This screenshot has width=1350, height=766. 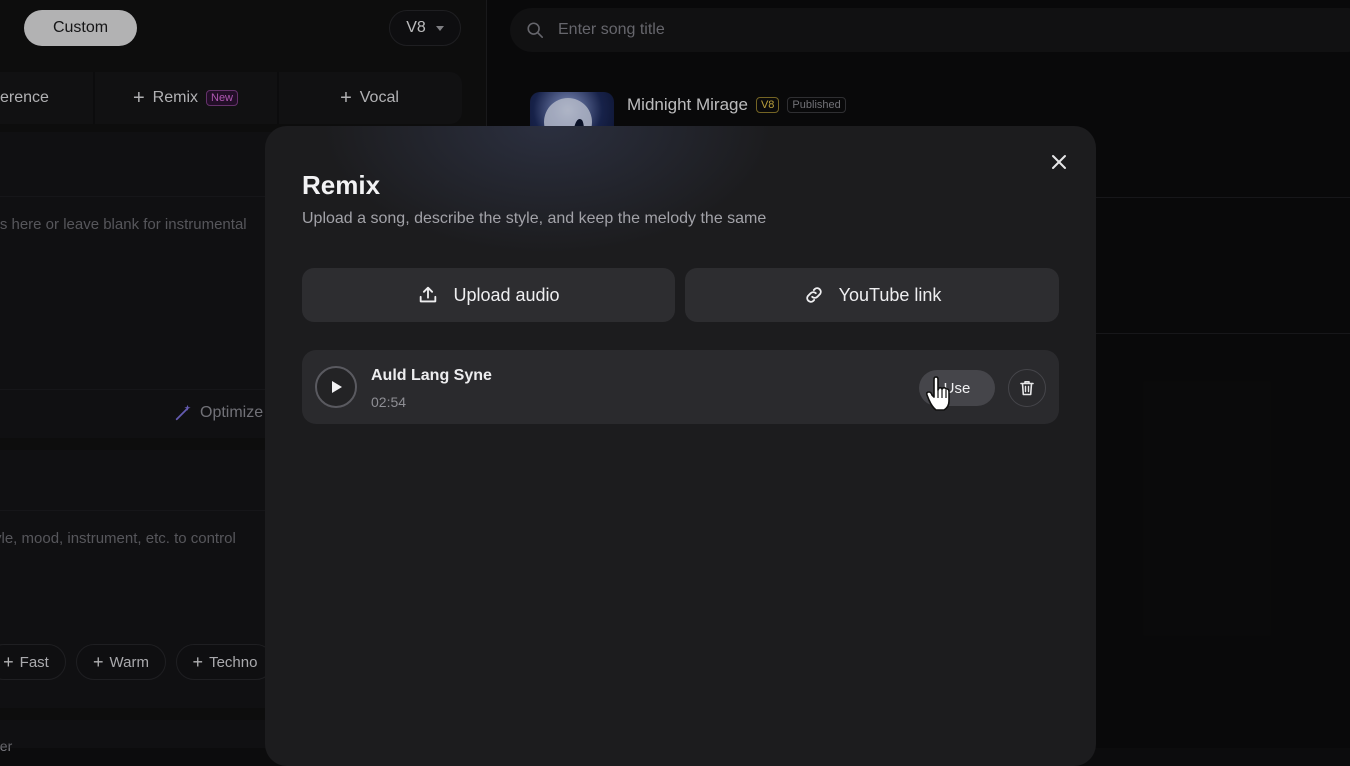 I want to click on upload-audio-label: Upload audio, so click(x=506, y=294).